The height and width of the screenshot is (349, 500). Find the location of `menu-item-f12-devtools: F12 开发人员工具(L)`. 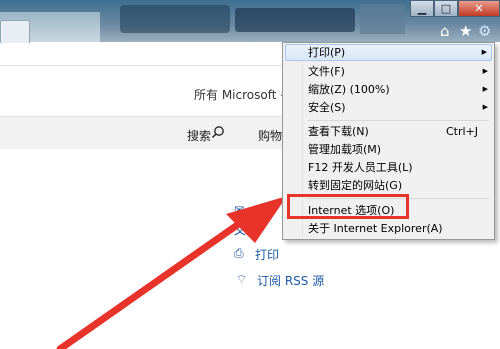

menu-item-f12-devtools: F12 开发人员工具(L) is located at coordinates (388, 167).